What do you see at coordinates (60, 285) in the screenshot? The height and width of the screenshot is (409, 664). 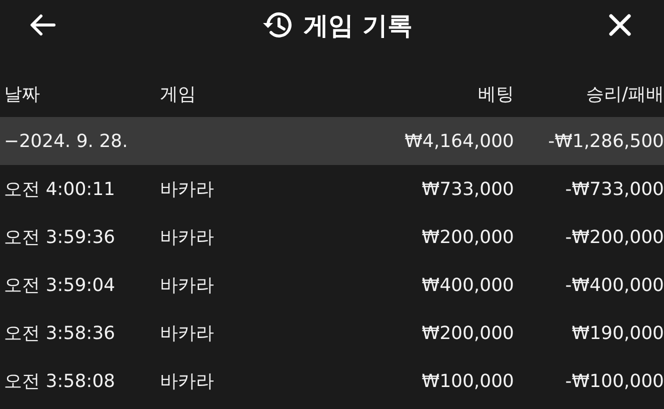 I see `table-cell-text: 오전 3:59:04` at bounding box center [60, 285].